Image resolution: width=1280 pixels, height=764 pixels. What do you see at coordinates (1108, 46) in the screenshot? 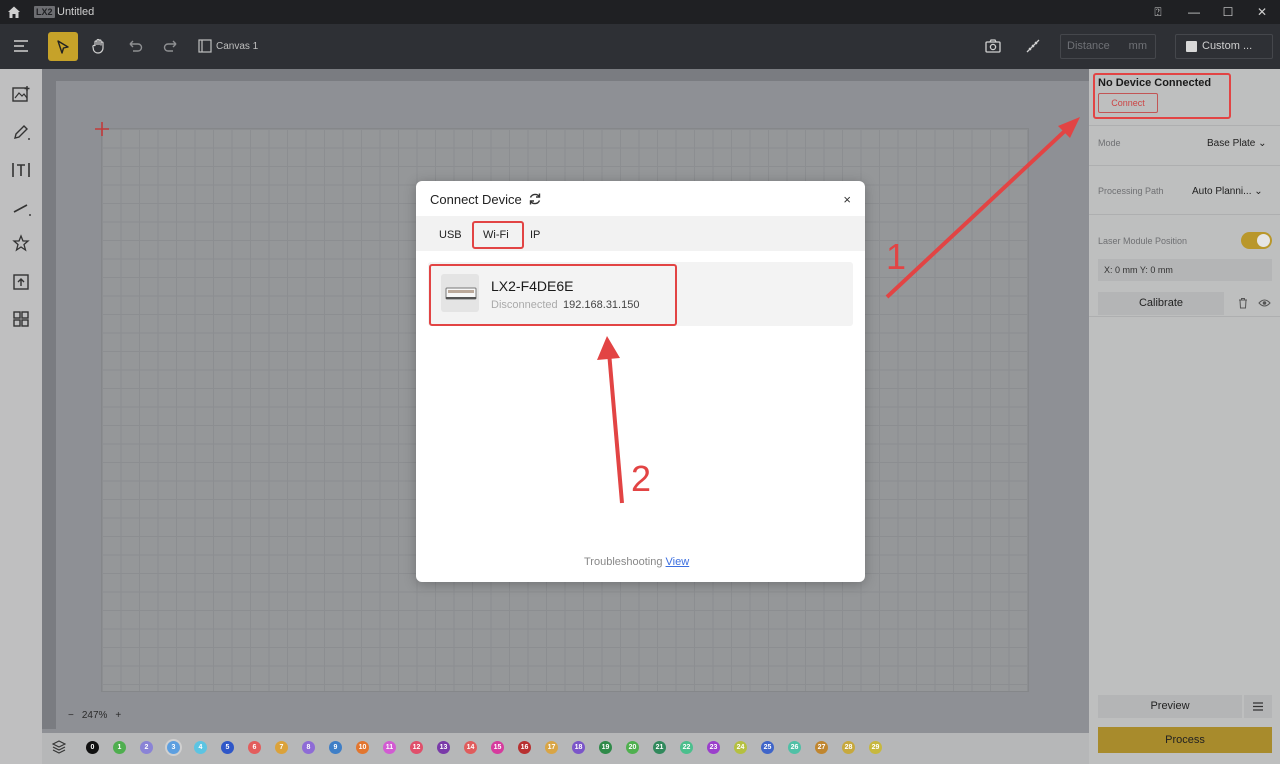
I see `distance-input: Distance mm` at bounding box center [1108, 46].